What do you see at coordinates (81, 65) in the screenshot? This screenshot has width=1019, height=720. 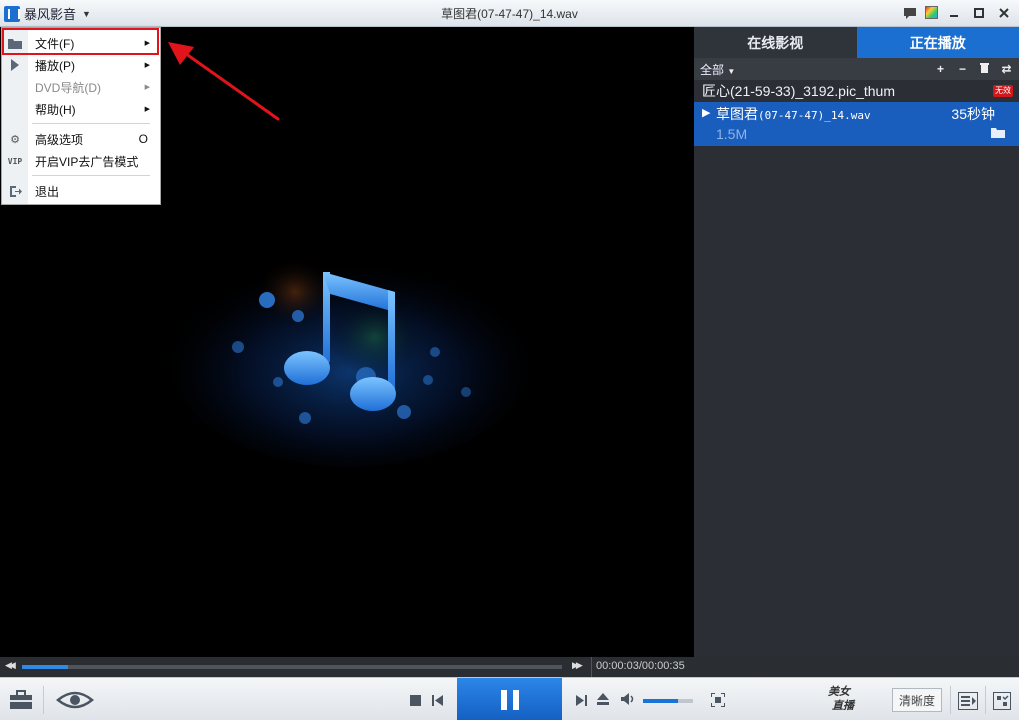 I see `menu-item-play: 播放(P) ▶` at bounding box center [81, 65].